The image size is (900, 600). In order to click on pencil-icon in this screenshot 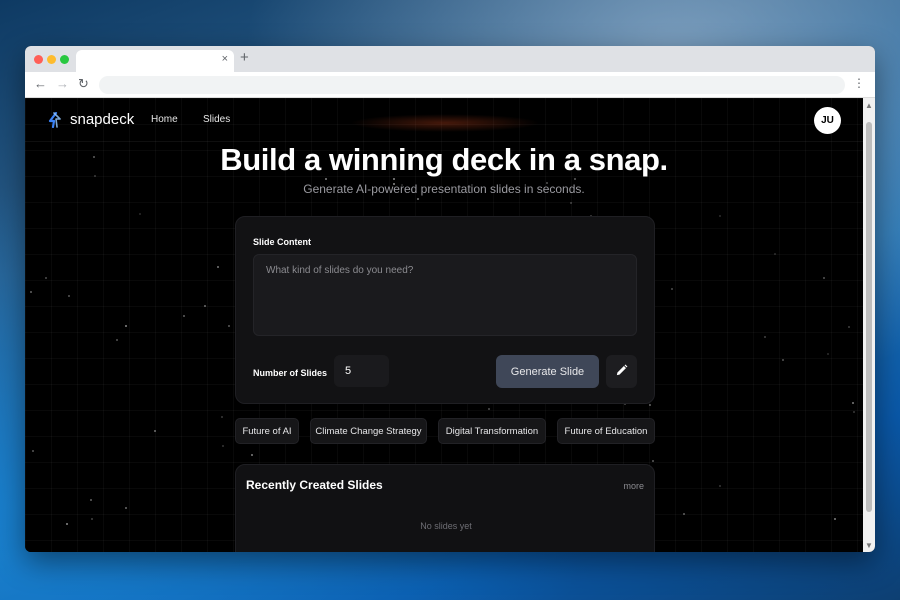, I will do `click(621, 372)`.